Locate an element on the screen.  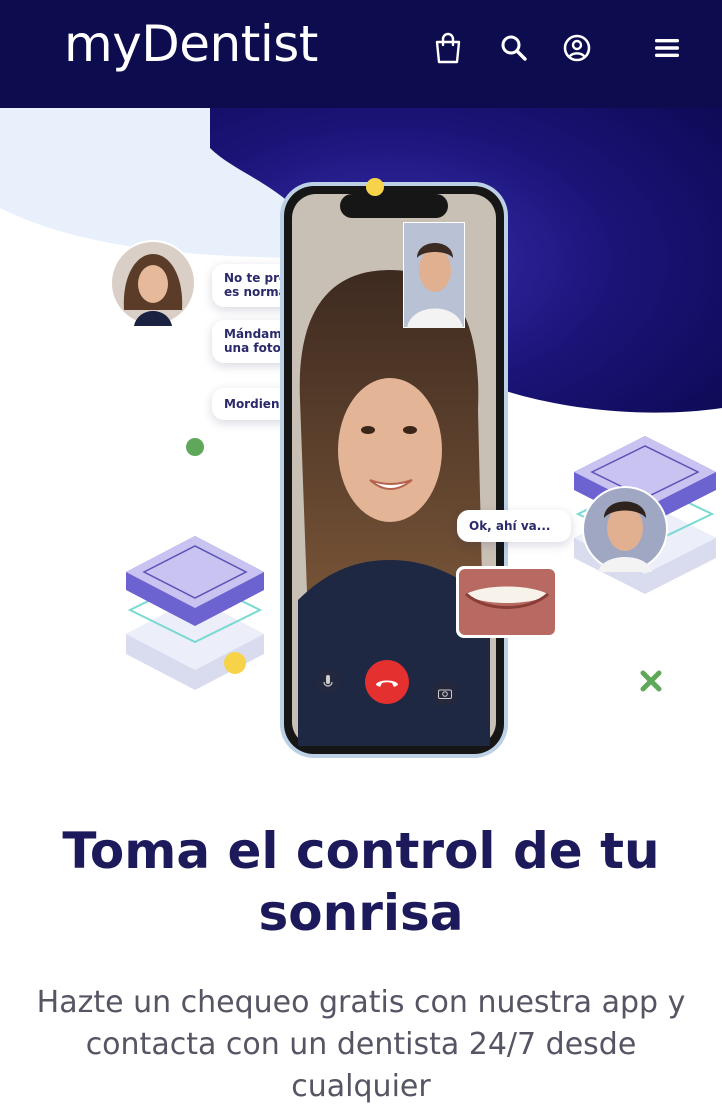
end-call-button is located at coordinates (387, 682).